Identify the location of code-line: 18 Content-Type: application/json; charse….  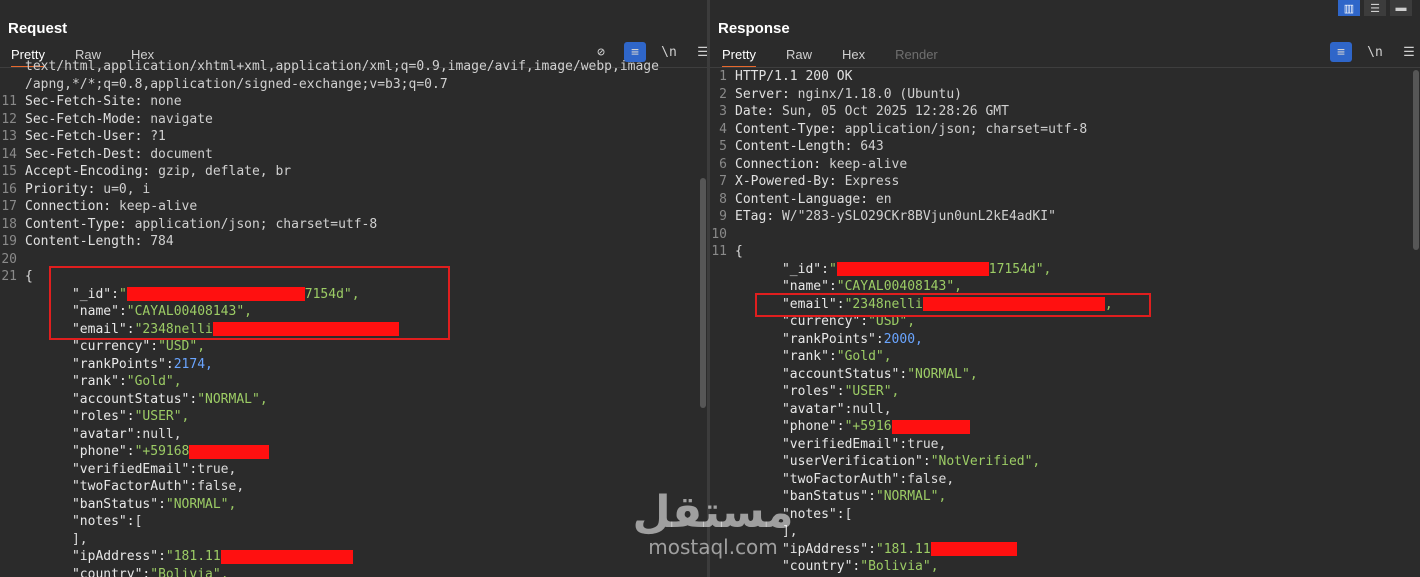
(353, 225).